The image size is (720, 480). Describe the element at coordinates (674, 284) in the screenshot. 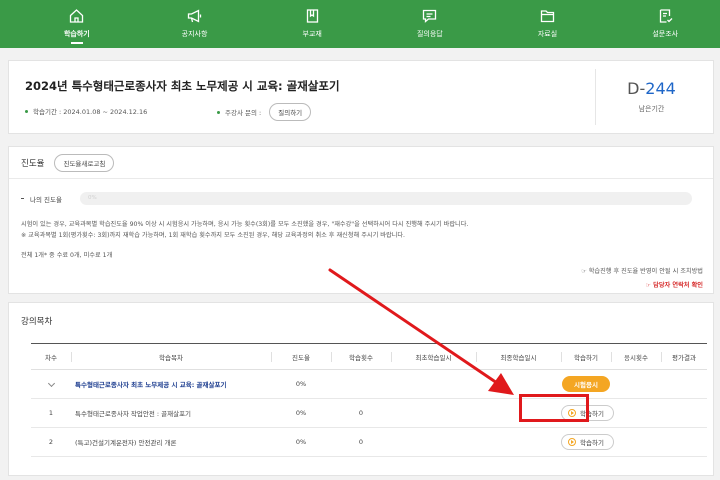

I see `contact-link: ☞ 담당자 연락처 확인` at that location.